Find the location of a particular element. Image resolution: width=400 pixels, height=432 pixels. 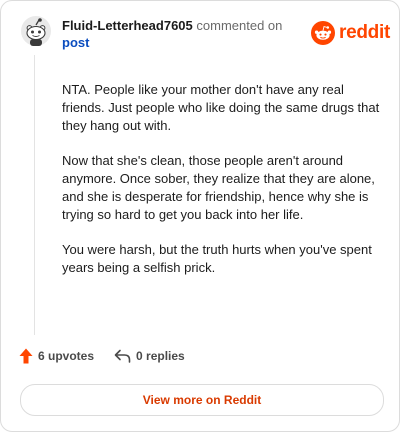

reddit-logo-icon is located at coordinates (323, 33).